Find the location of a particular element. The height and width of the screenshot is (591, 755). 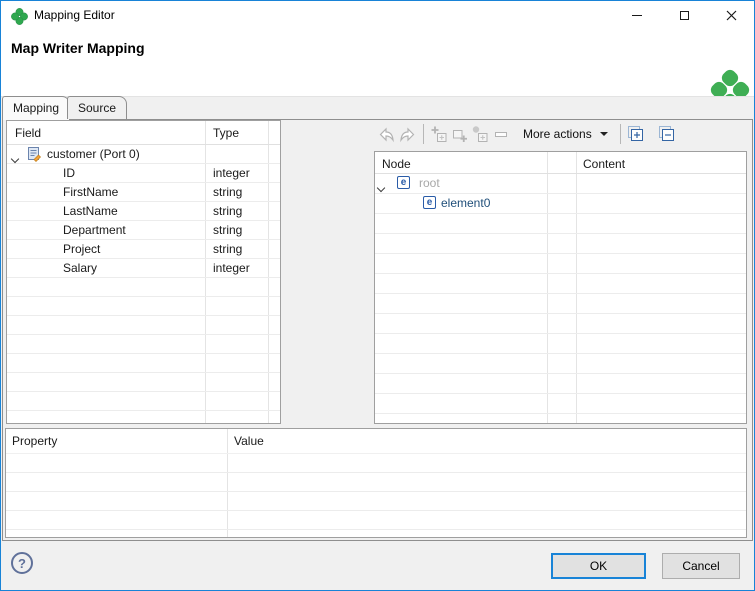

clover-window-icon is located at coordinates (19, 16).